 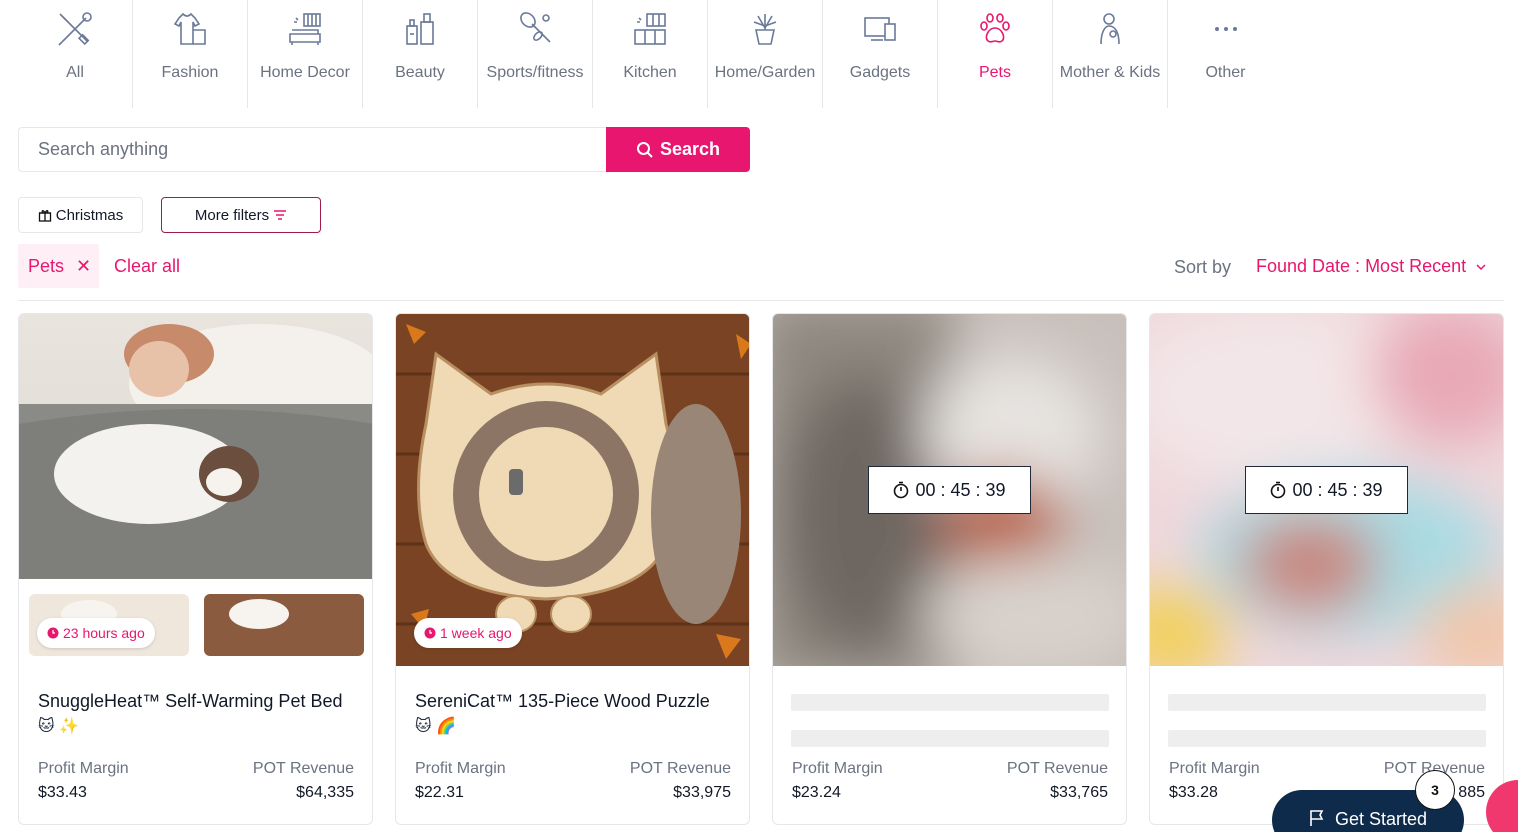 I want to click on category-sports: Sports/fitness, so click(x=535, y=54).